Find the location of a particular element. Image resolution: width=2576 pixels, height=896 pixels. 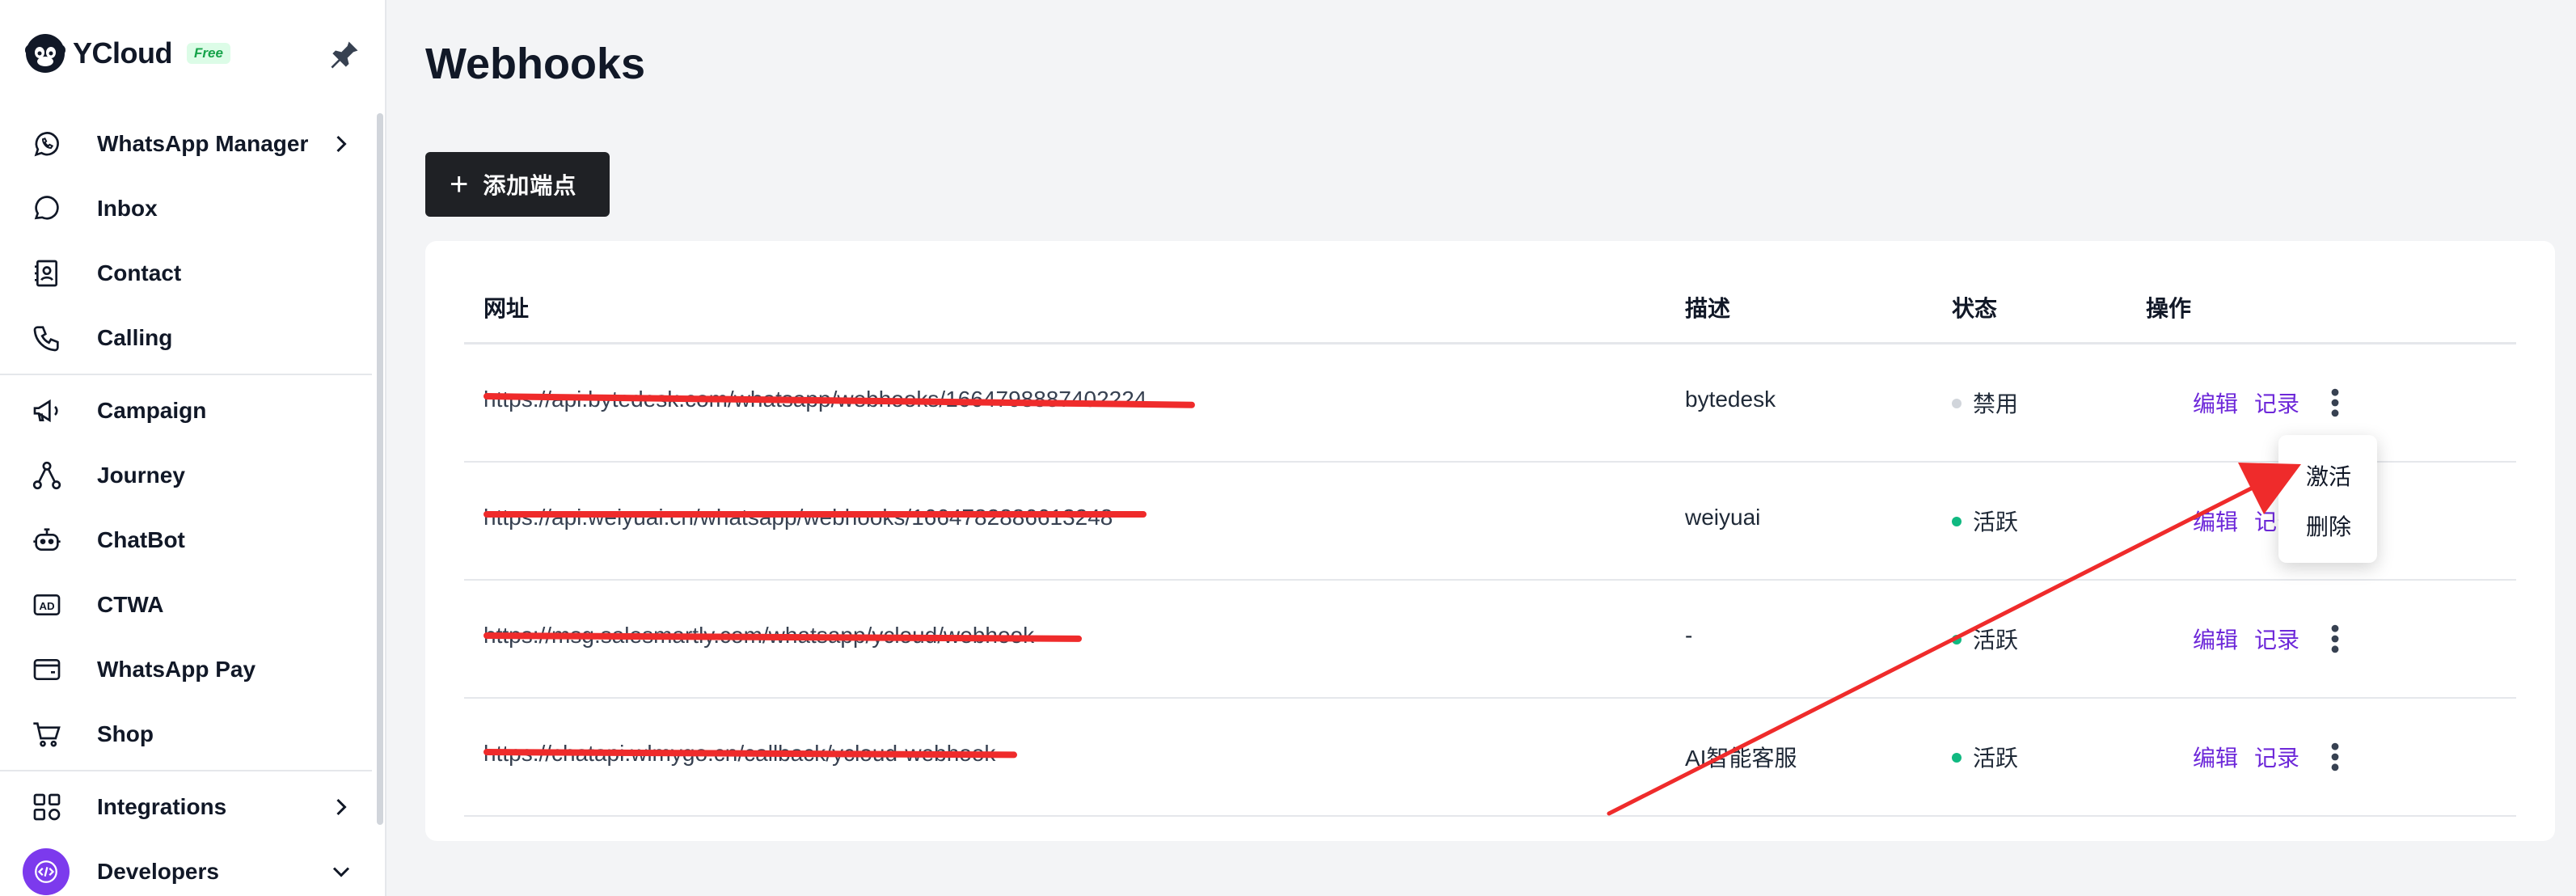

sidebar-item-shop: Shop is located at coordinates (186, 734).